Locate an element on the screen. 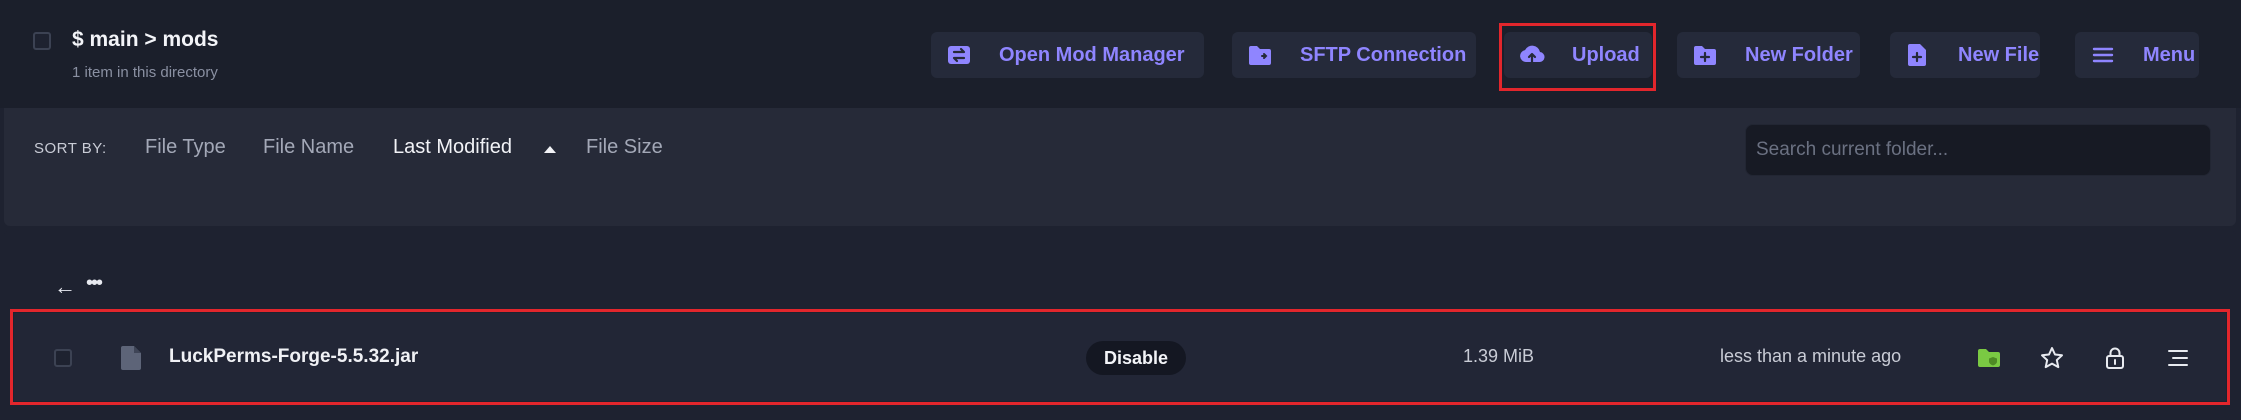  sort-file-type: File Type is located at coordinates (185, 147).